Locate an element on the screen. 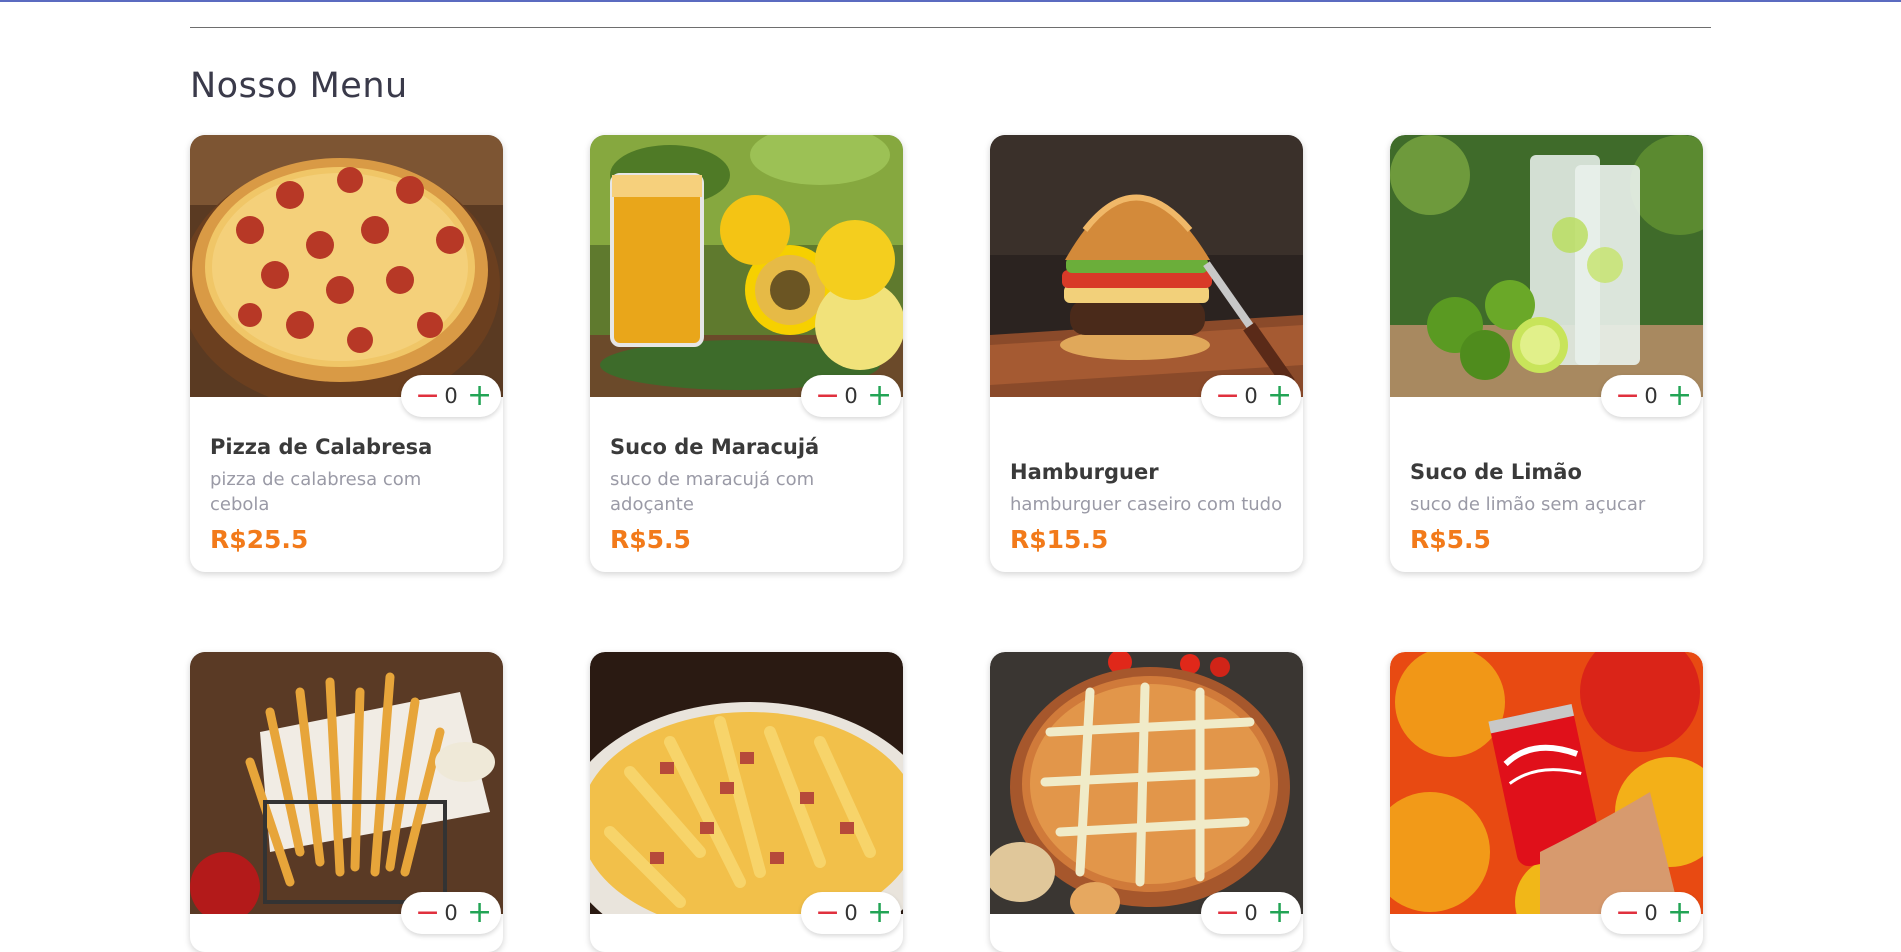 Image resolution: width=1901 pixels, height=952 pixels. item-description: hamburguer caseiro com tudo is located at coordinates (1146, 504).